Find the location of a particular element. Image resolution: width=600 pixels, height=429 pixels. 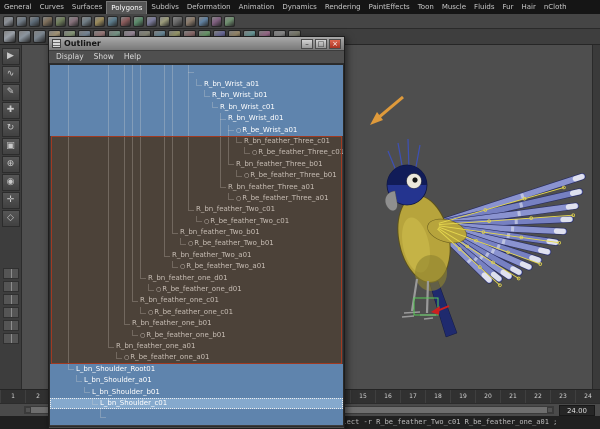

outliner-row: R_bn_Wrist_a01 is located at coordinates (196, 85).